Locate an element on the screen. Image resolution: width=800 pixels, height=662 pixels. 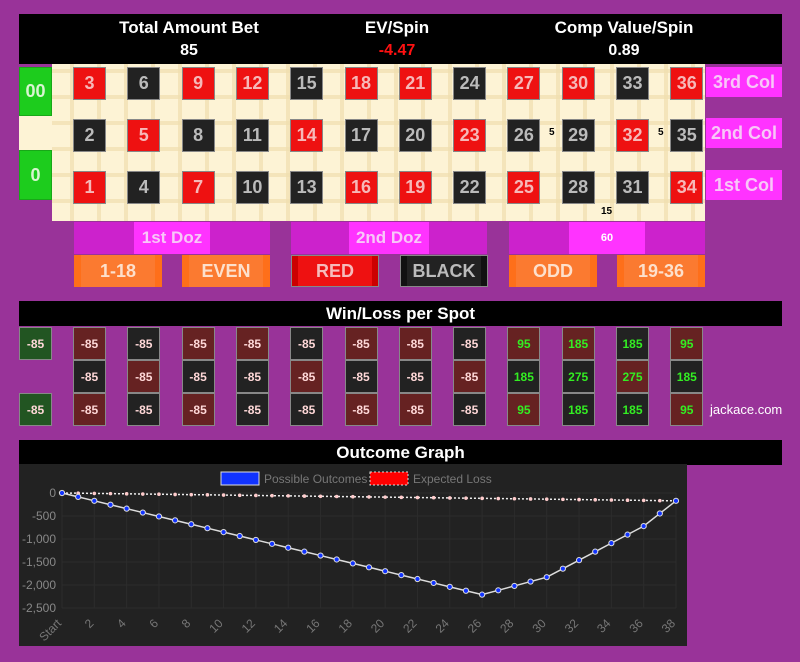
number-spot: 35 is located at coordinates (687, 135).